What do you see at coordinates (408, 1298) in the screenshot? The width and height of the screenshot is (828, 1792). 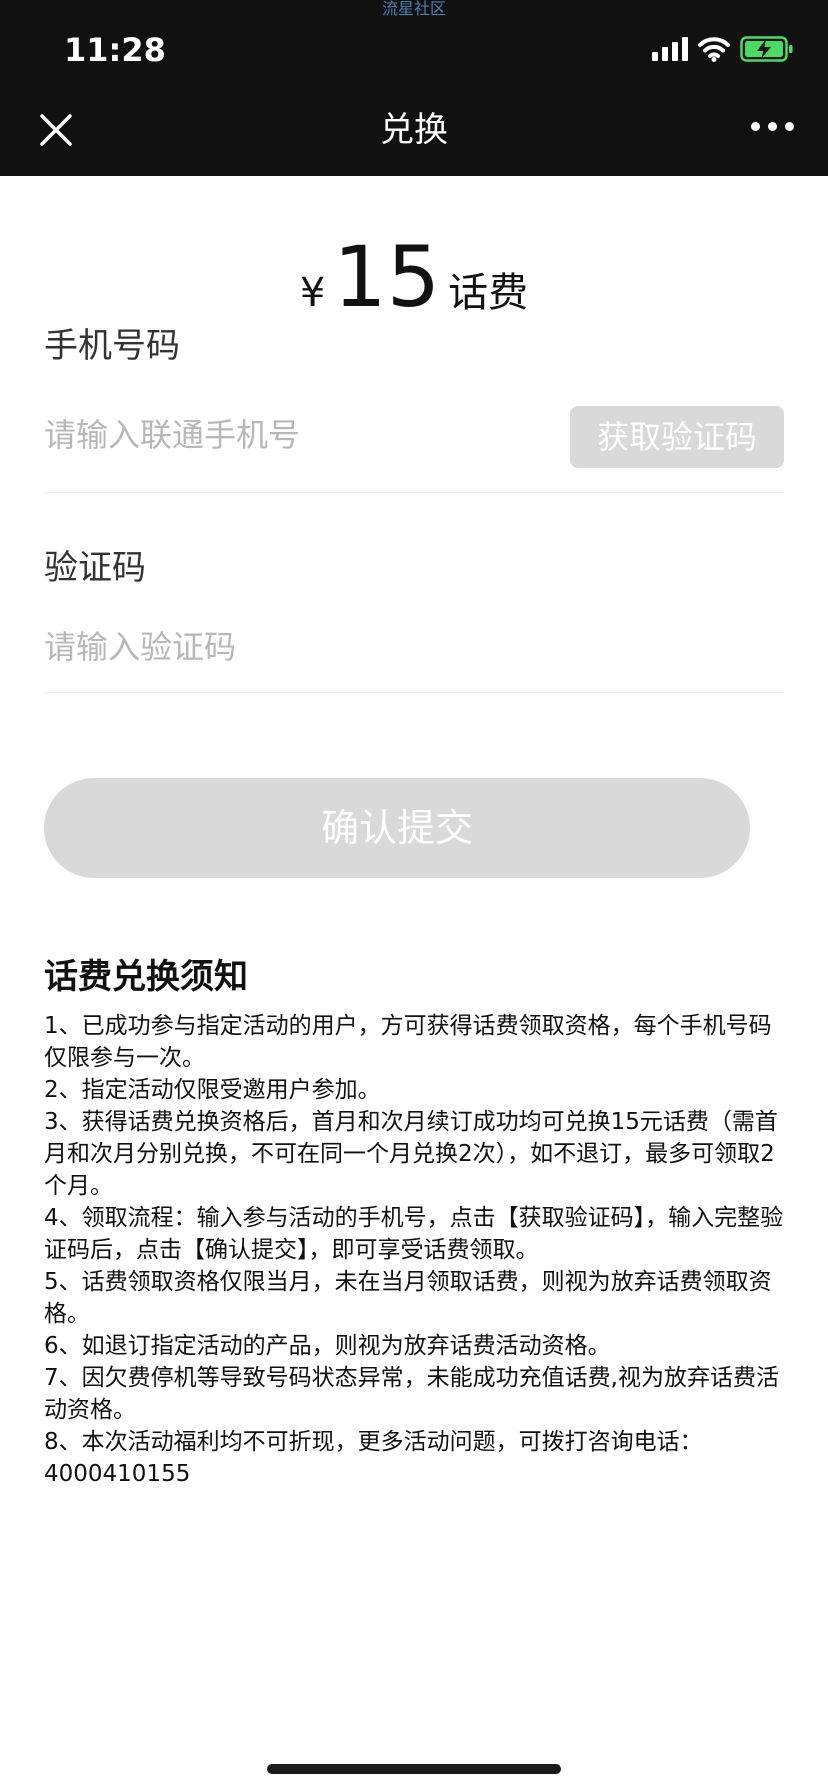 I see `notice-item: 5、话费领取资格仅限当月，未在当月领取话费，则视为放弃话费领取资格。` at bounding box center [408, 1298].